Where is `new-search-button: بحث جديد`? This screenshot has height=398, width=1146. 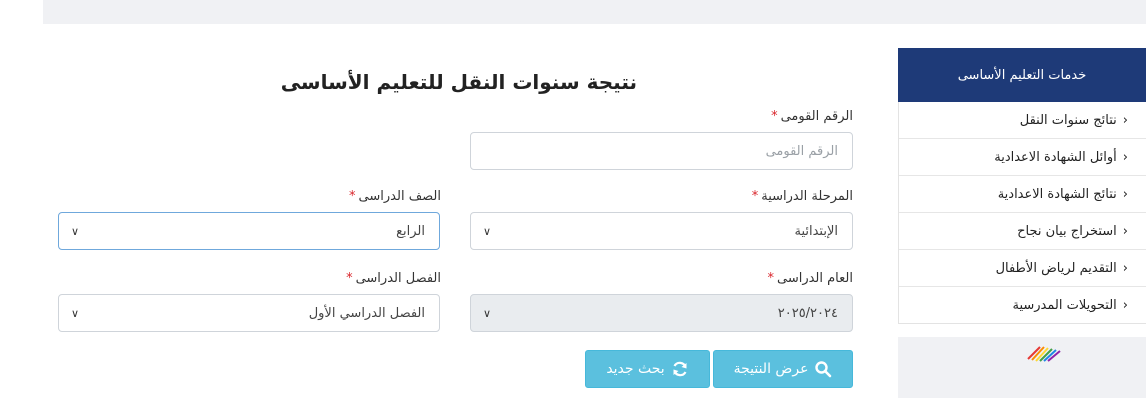
new-search-button: بحث جديد is located at coordinates (647, 369).